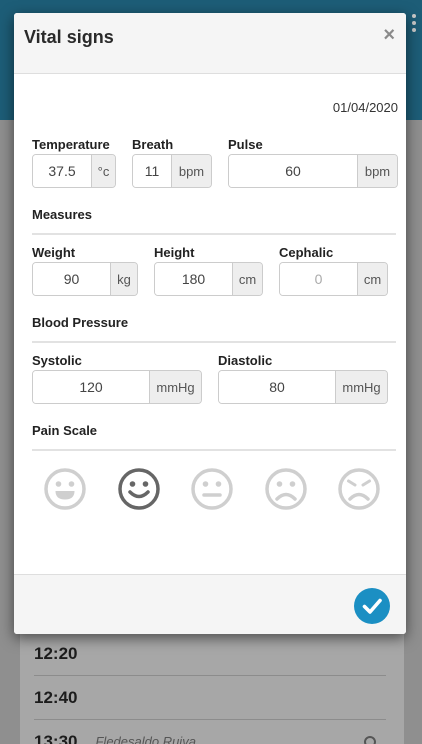 This screenshot has width=422, height=744. Describe the element at coordinates (306, 252) in the screenshot. I see `cephalic-label: Cephalic` at that location.